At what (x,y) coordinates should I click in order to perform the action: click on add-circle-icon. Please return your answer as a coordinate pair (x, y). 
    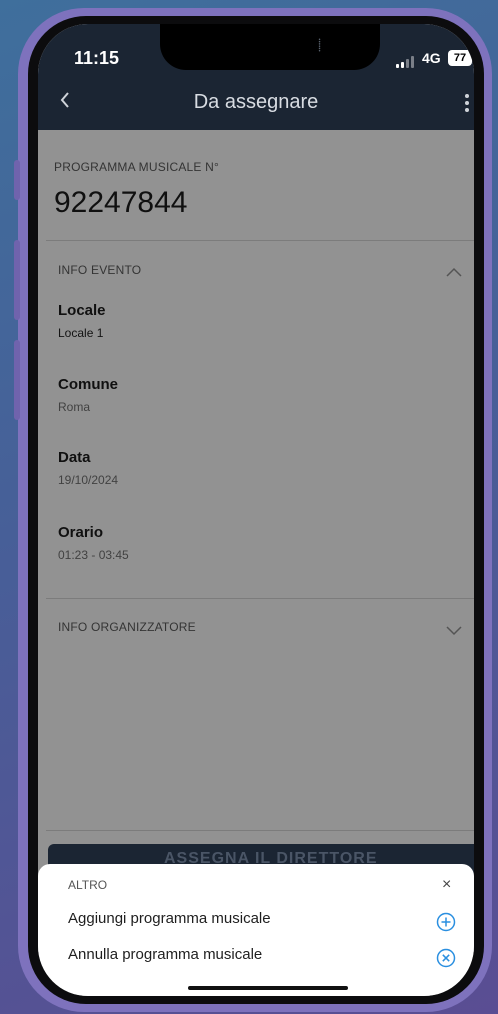
    Looking at the image, I should click on (446, 922).